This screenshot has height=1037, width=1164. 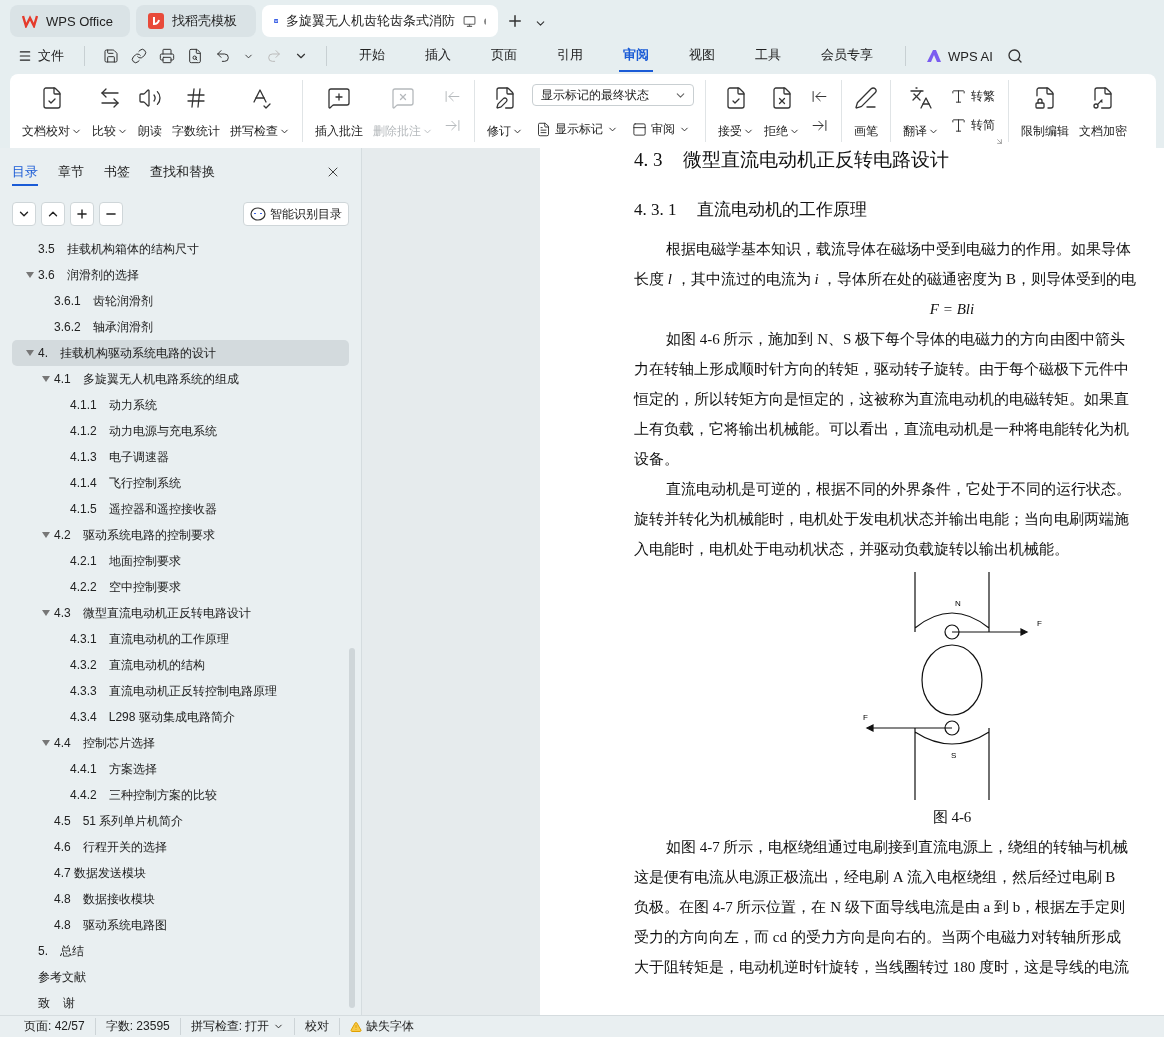 What do you see at coordinates (180, 405) in the screenshot?
I see `toc-item: 4.1.1 动力系统` at bounding box center [180, 405].